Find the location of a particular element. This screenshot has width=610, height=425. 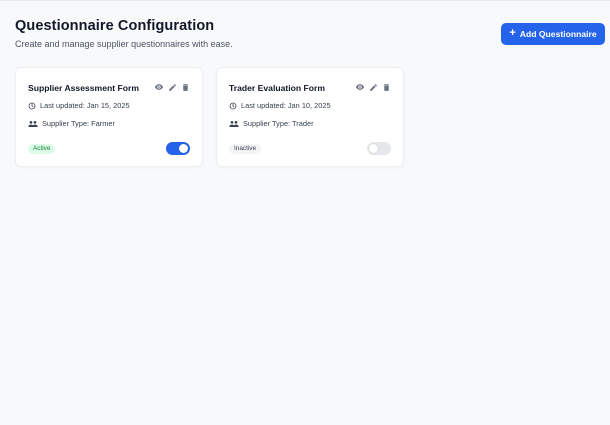

last-updated: Last updated: Jan 15, 2025 is located at coordinates (79, 105).